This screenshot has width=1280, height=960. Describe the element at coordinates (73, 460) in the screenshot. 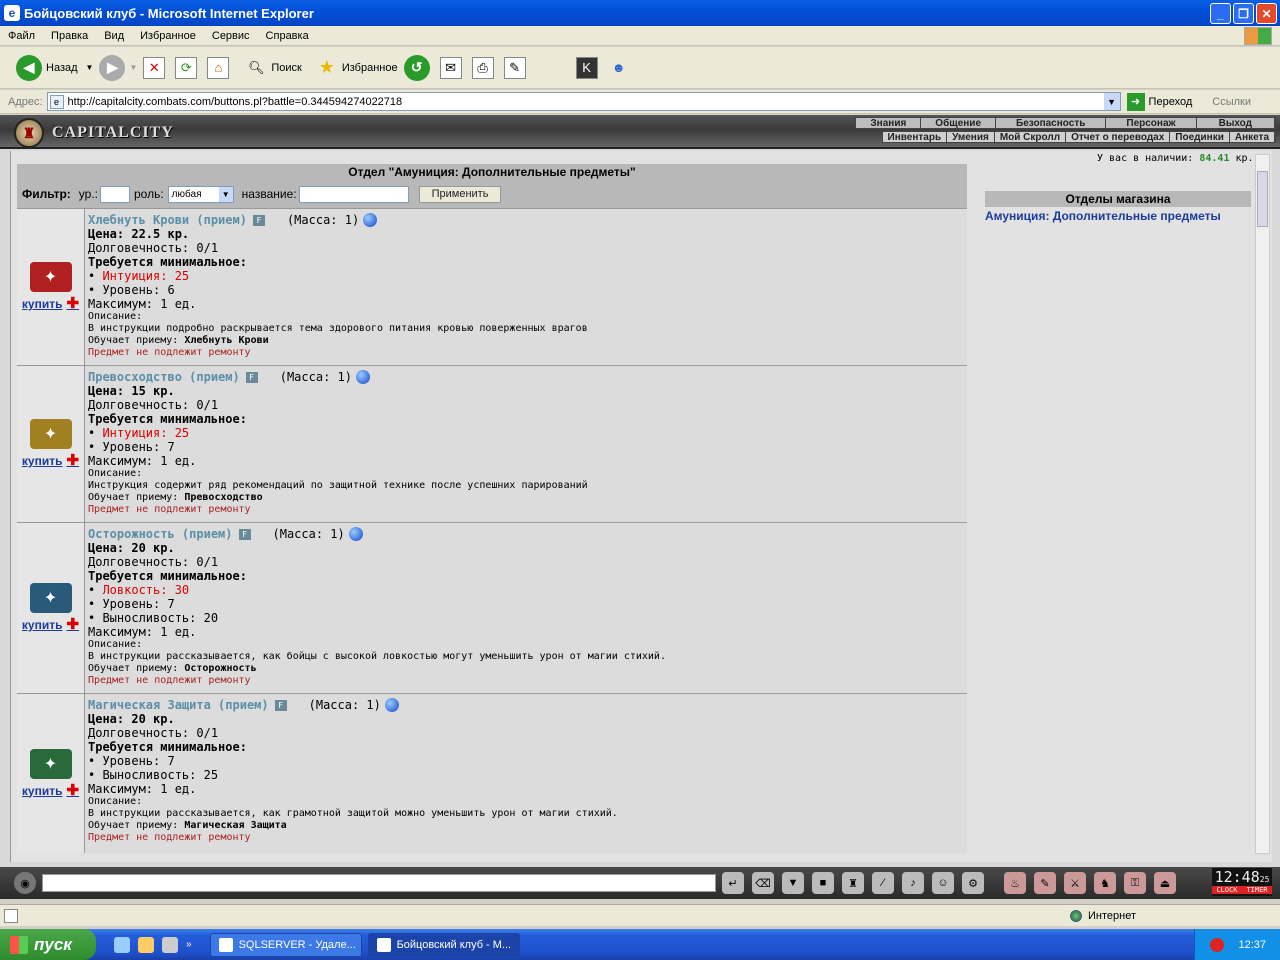

I see `plus-icon: ✚` at that location.